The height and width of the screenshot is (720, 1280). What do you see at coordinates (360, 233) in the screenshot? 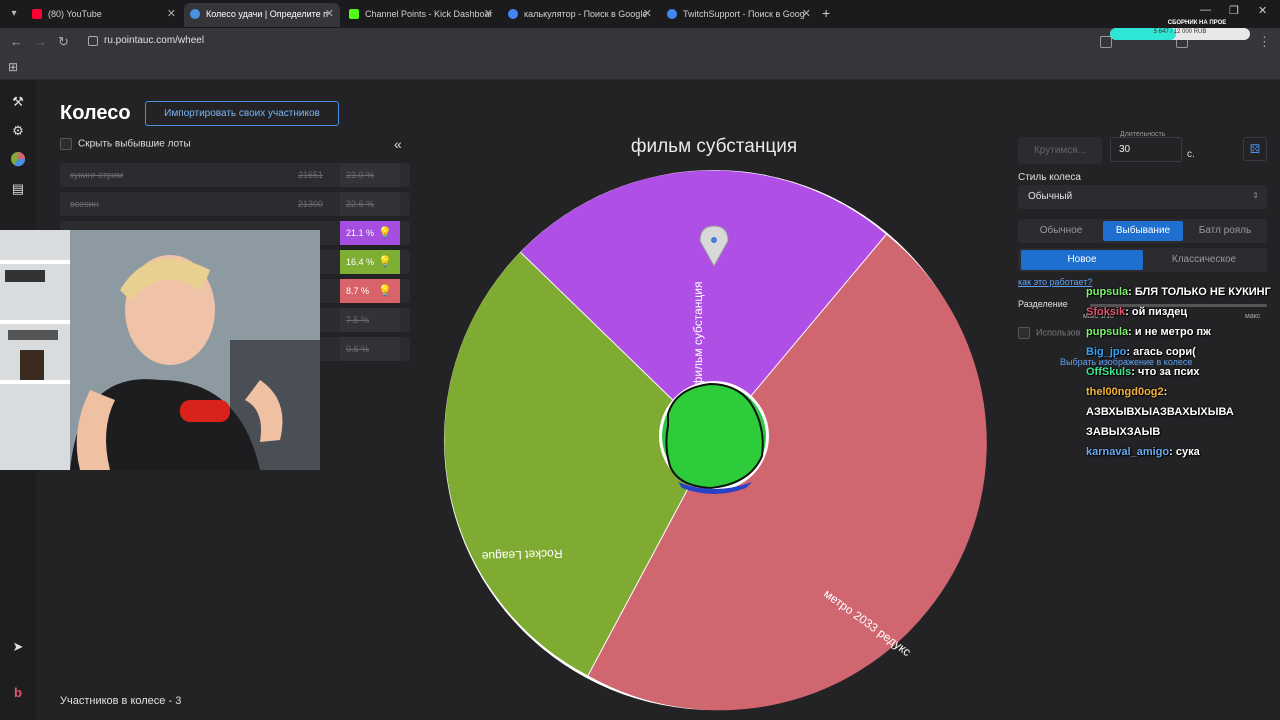
I see `lot-percent-value: 21.1 %` at bounding box center [360, 233].